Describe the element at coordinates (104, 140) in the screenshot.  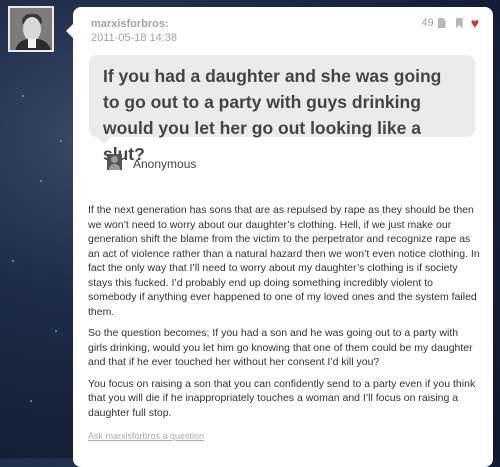
I see `question-pointer` at that location.